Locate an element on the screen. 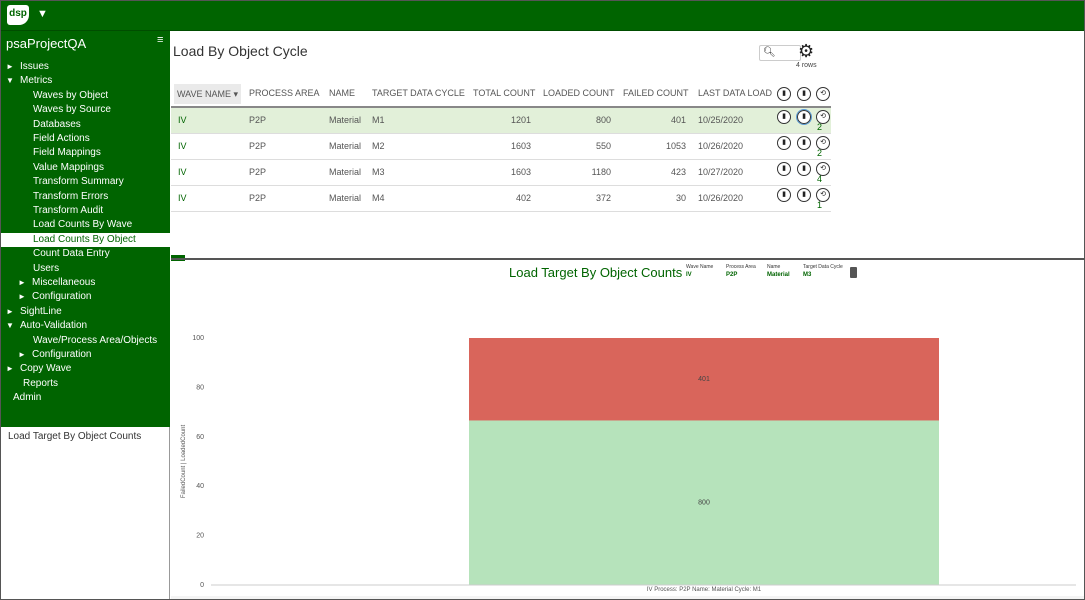  top-bar: dsp ▼ is located at coordinates (542, 16).